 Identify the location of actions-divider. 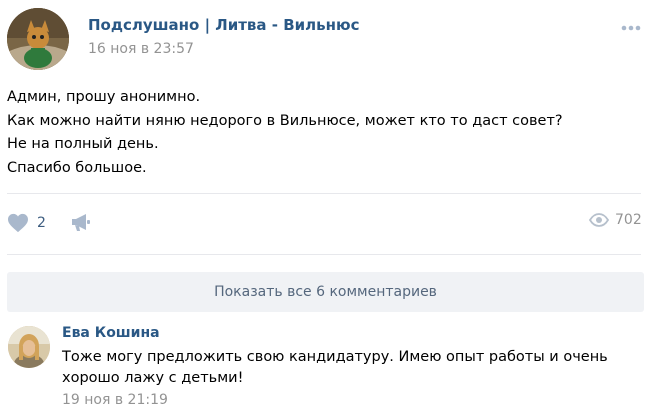
(324, 254).